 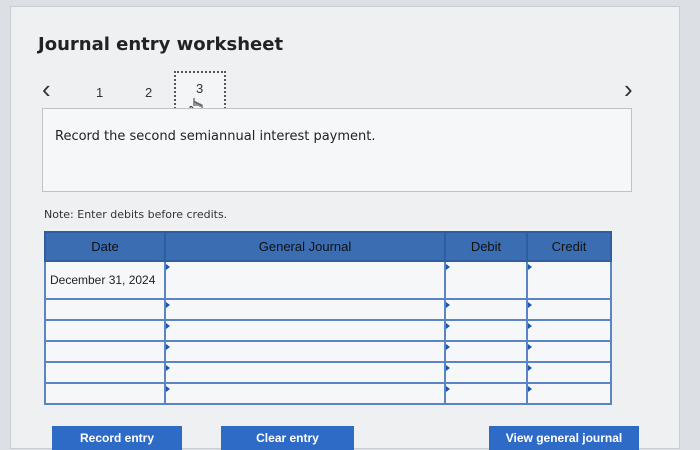 What do you see at coordinates (569, 246) in the screenshot?
I see `header-credit: Credit` at bounding box center [569, 246].